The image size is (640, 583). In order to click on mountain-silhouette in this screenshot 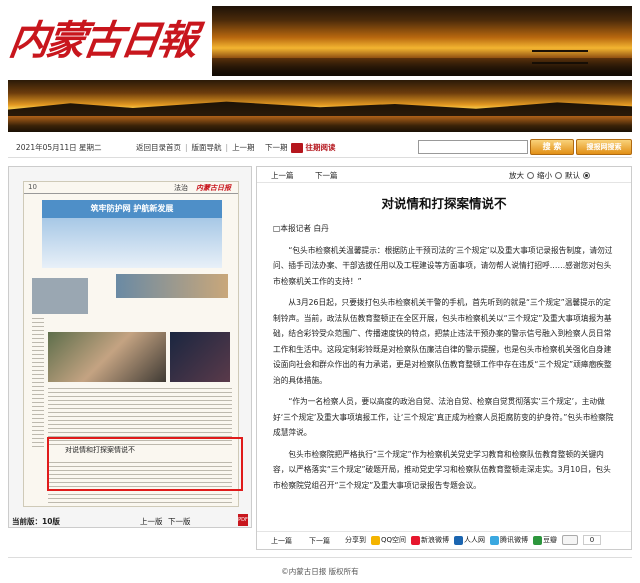, I will do `click(320, 108)`.